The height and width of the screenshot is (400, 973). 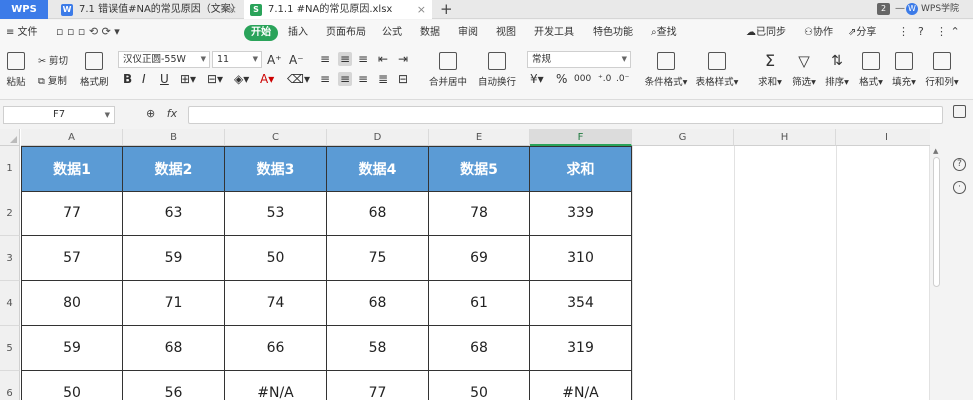 What do you see at coordinates (94, 70) in the screenshot?
I see `format-painter-button: 格式刷` at bounding box center [94, 70].